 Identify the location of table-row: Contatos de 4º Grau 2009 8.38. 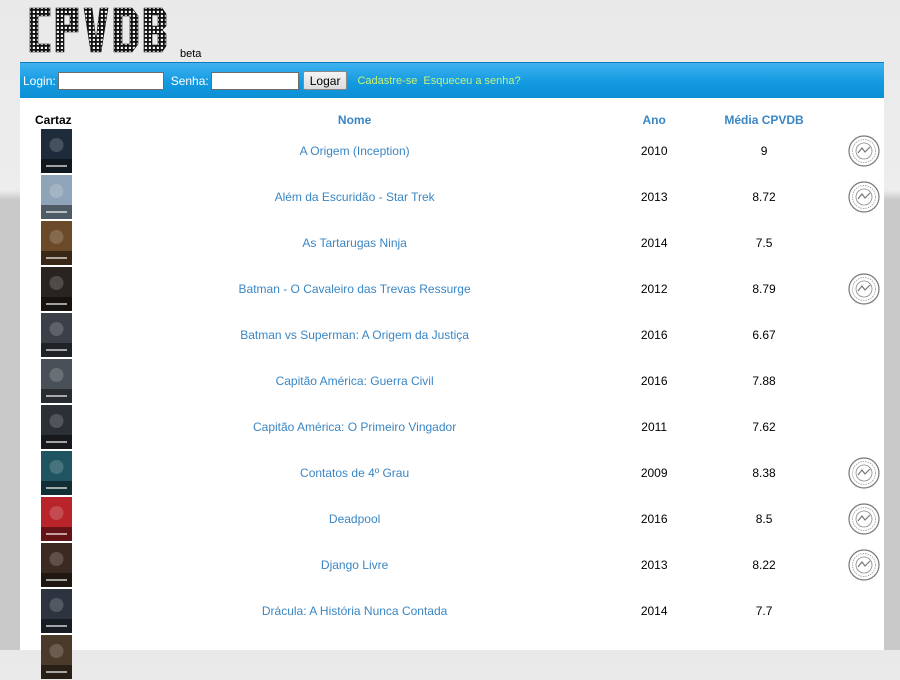
(459, 473).